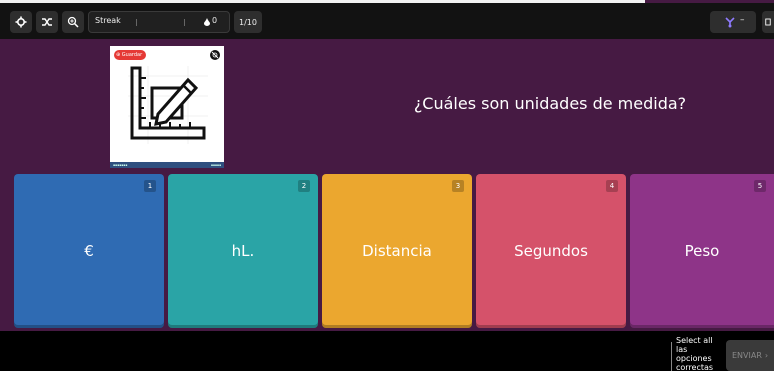  I want to click on answer-option-2: 2 hL., so click(243, 251).